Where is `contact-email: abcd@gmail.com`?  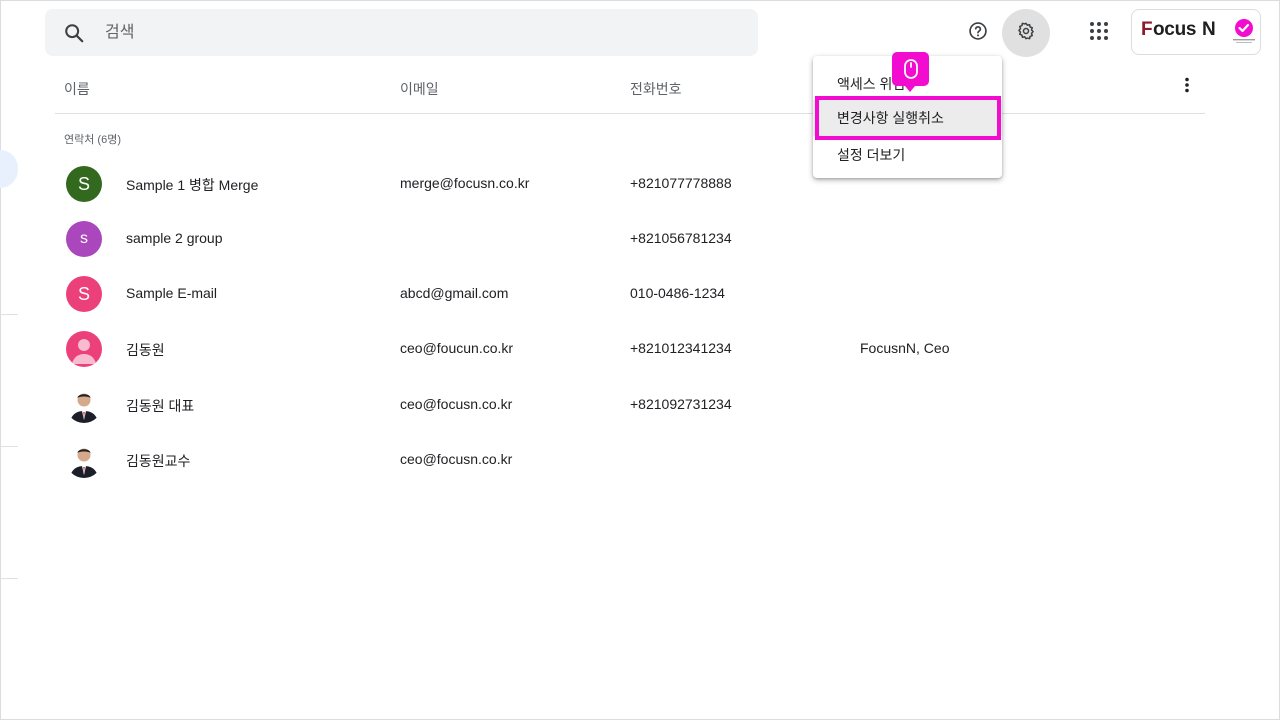
contact-email: abcd@gmail.com is located at coordinates (454, 293).